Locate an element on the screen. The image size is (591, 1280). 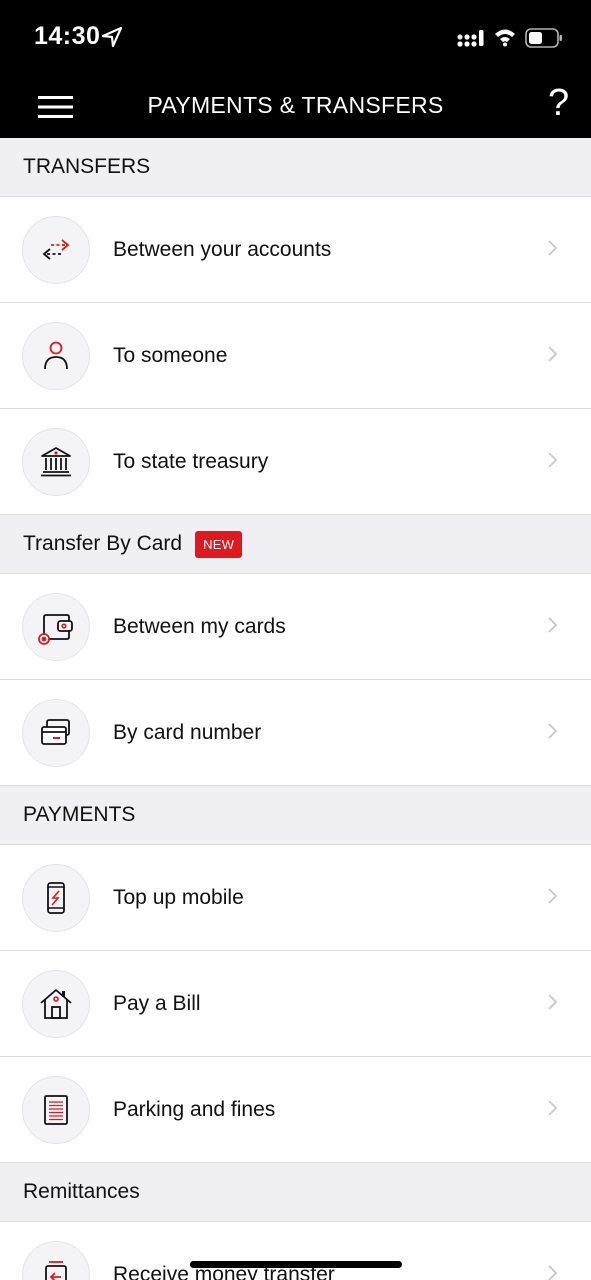
section-title: PAYMENTS is located at coordinates (79, 814).